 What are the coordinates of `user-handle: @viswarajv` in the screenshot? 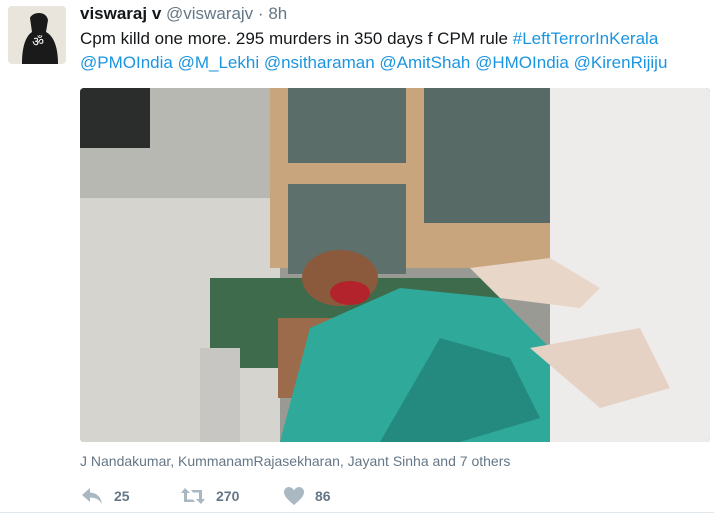 It's located at (209, 13).